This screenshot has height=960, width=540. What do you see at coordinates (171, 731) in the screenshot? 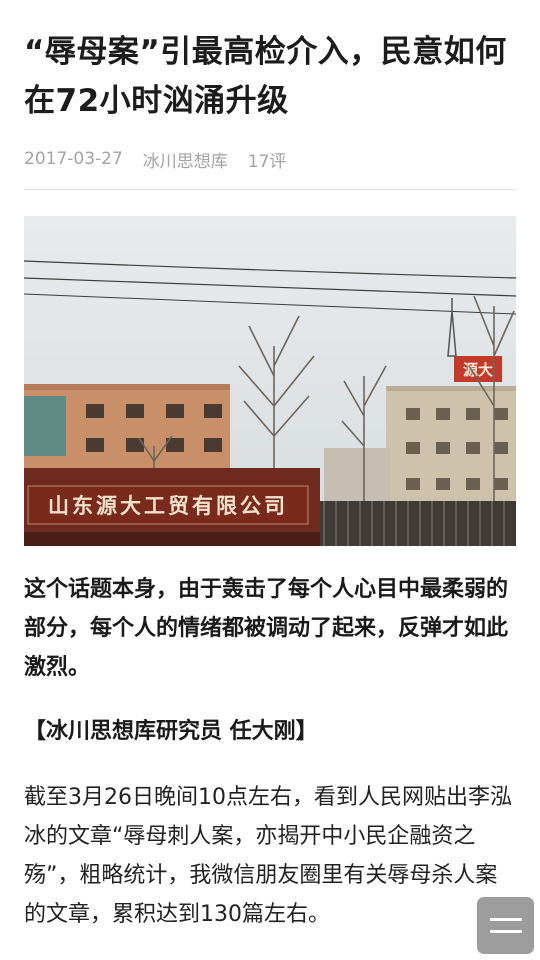
I see `article-byline: 【冰川思想库研究员 任大刚】` at bounding box center [171, 731].